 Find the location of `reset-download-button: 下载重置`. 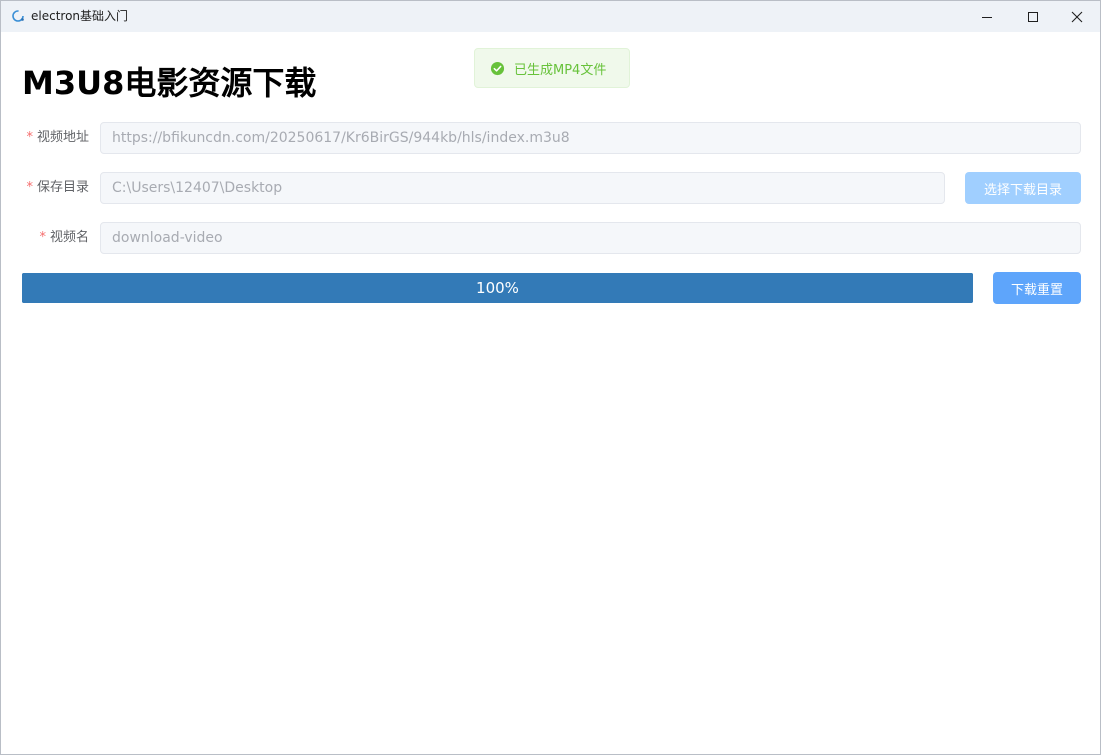

reset-download-button: 下载重置 is located at coordinates (1037, 288).